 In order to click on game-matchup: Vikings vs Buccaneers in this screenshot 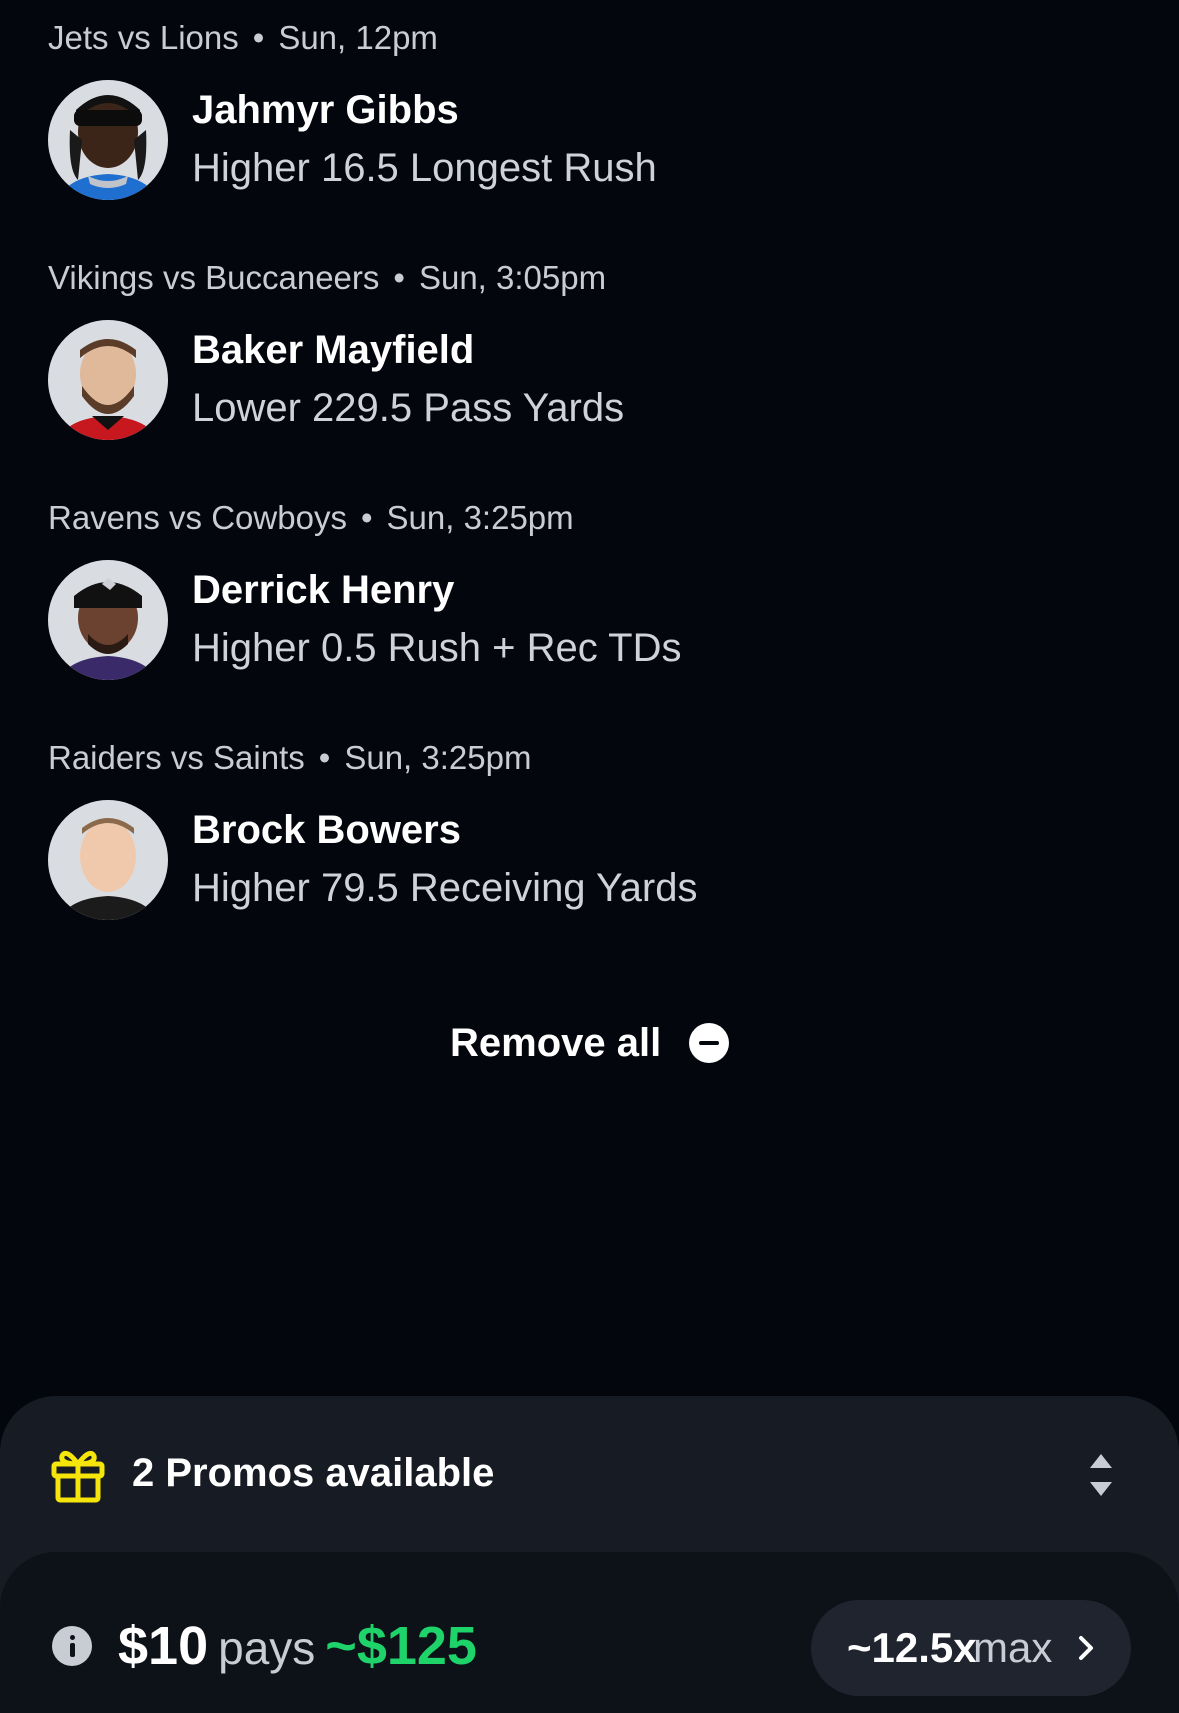, I will do `click(214, 277)`.